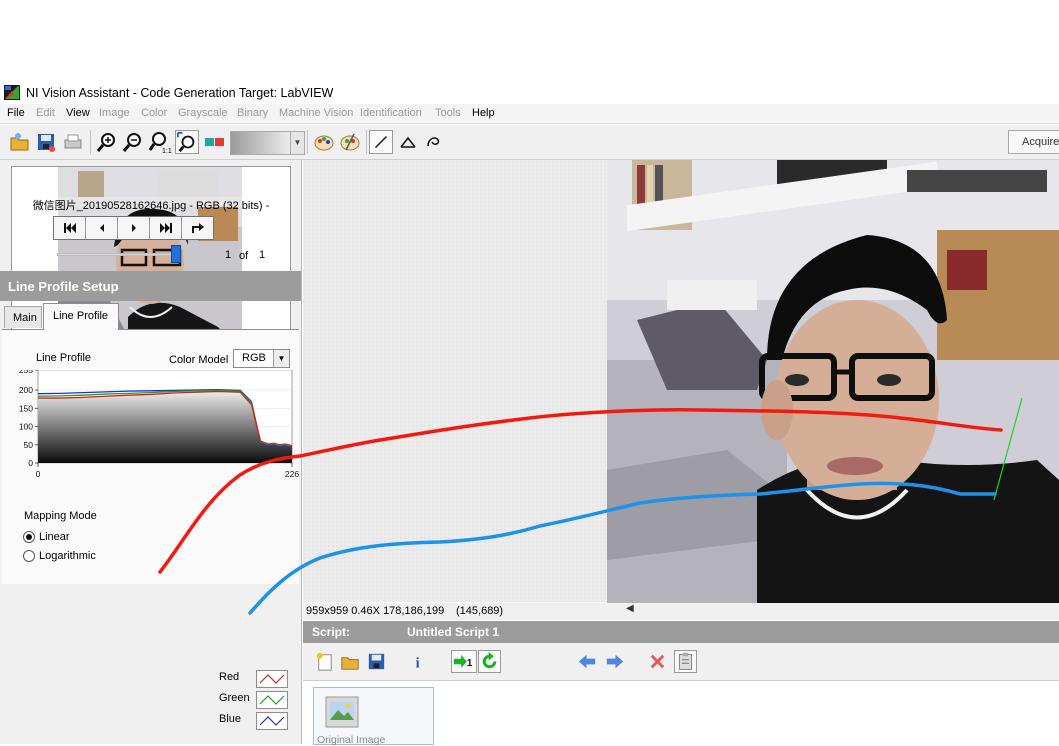  I want to click on open-image-icon, so click(20, 142).